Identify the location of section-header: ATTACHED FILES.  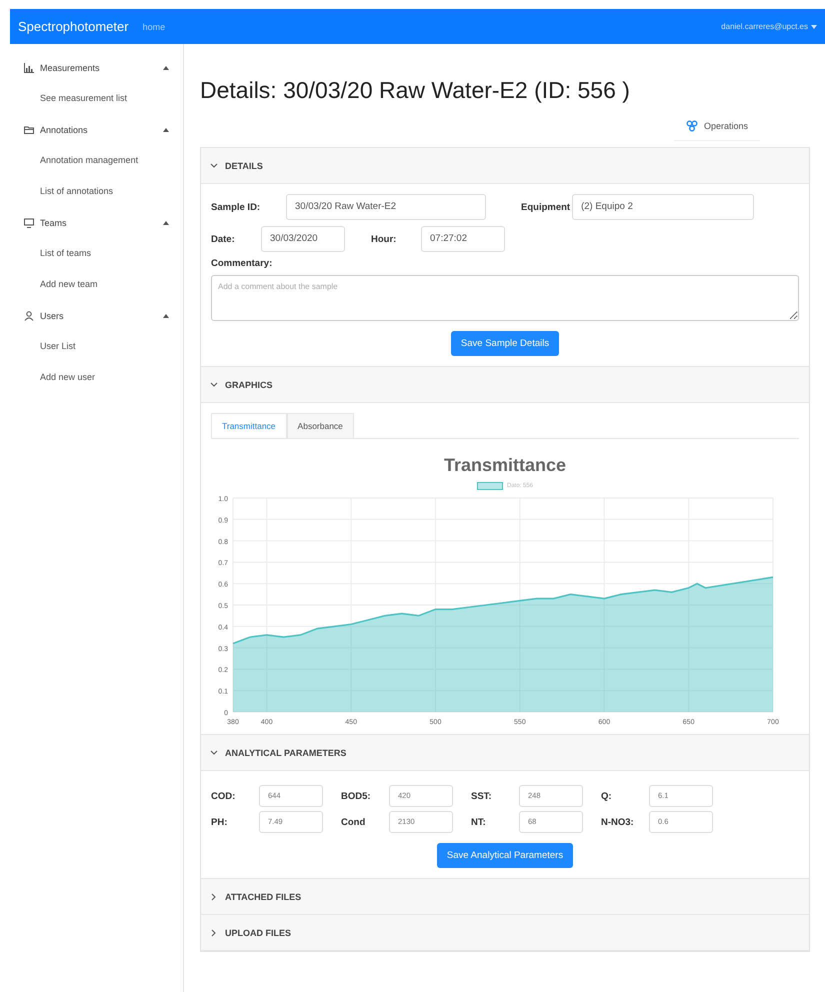
(505, 897).